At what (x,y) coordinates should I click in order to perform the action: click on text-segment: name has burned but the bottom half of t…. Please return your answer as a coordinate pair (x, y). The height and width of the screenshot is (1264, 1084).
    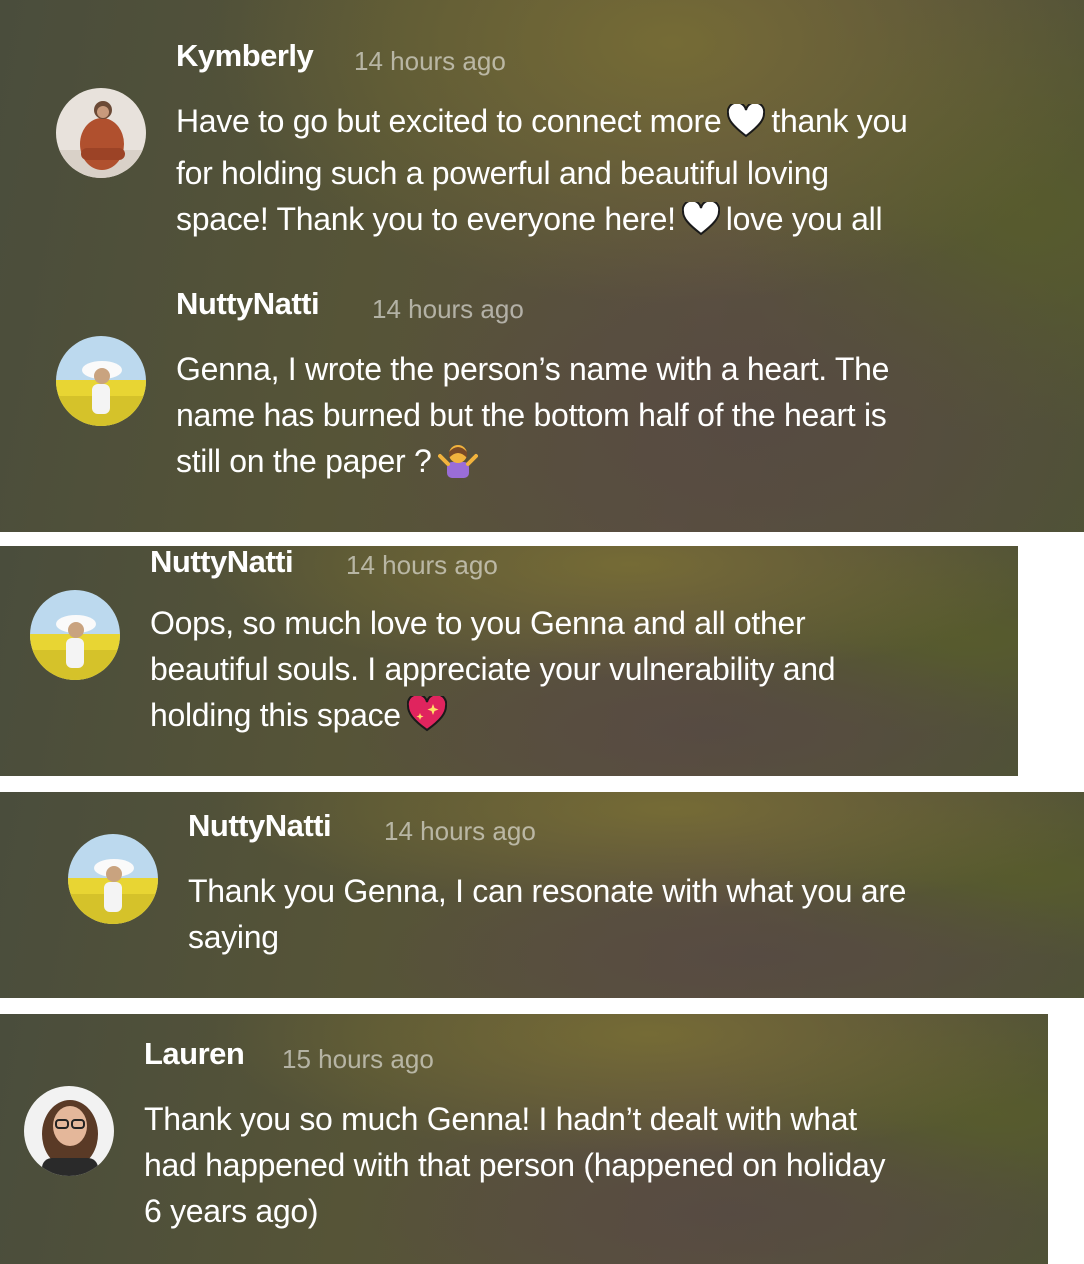
    Looking at the image, I should click on (531, 415).